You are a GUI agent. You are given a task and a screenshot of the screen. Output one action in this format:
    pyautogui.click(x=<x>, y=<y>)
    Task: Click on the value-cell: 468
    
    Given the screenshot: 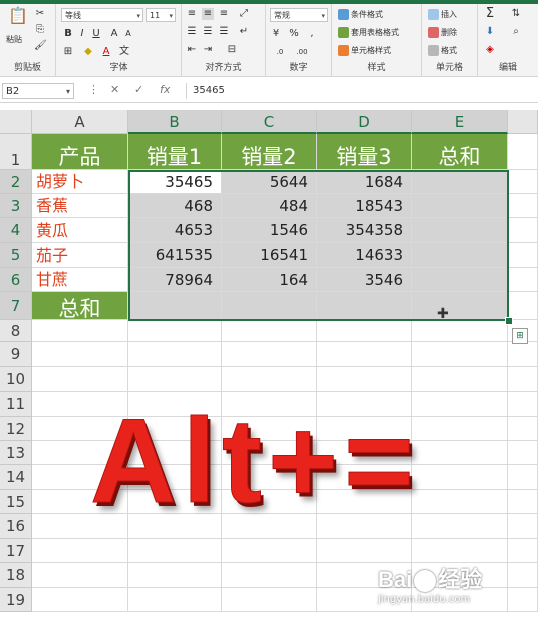 What is the action you would take?
    pyautogui.click(x=175, y=206)
    